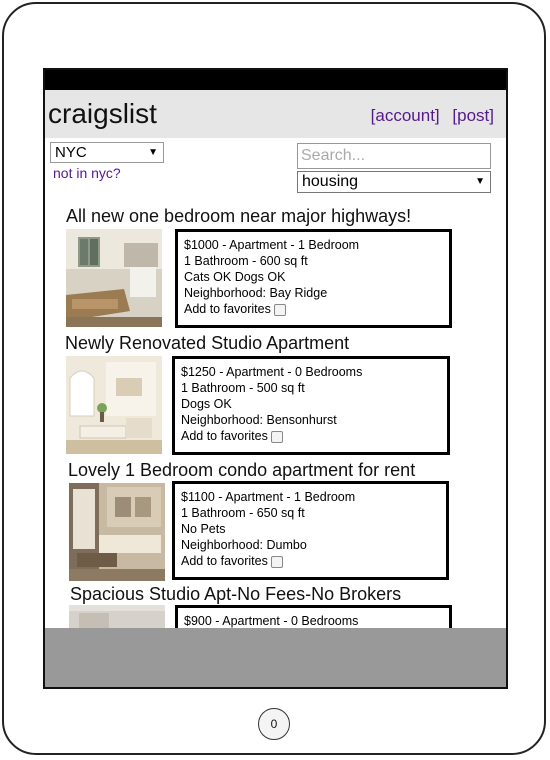 The height and width of the screenshot is (760, 550). I want to click on city-select-value: NYC, so click(71, 152).